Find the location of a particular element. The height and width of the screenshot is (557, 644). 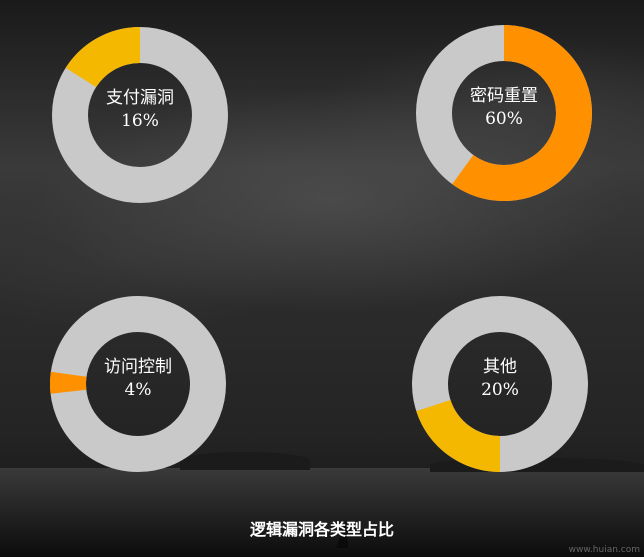

donut-label: 支付漏洞 16% is located at coordinates (140, 110).